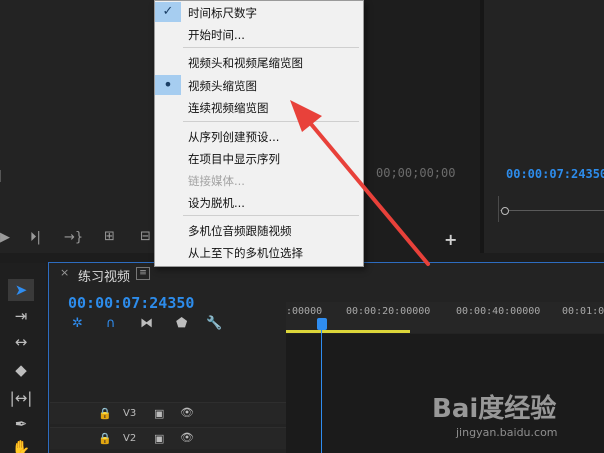 The image size is (604, 453). Describe the element at coordinates (23, 358) in the screenshot. I see `tools-panel: ➤ ⇥ ↔ ◆ |↔| ✒ ✋` at that location.